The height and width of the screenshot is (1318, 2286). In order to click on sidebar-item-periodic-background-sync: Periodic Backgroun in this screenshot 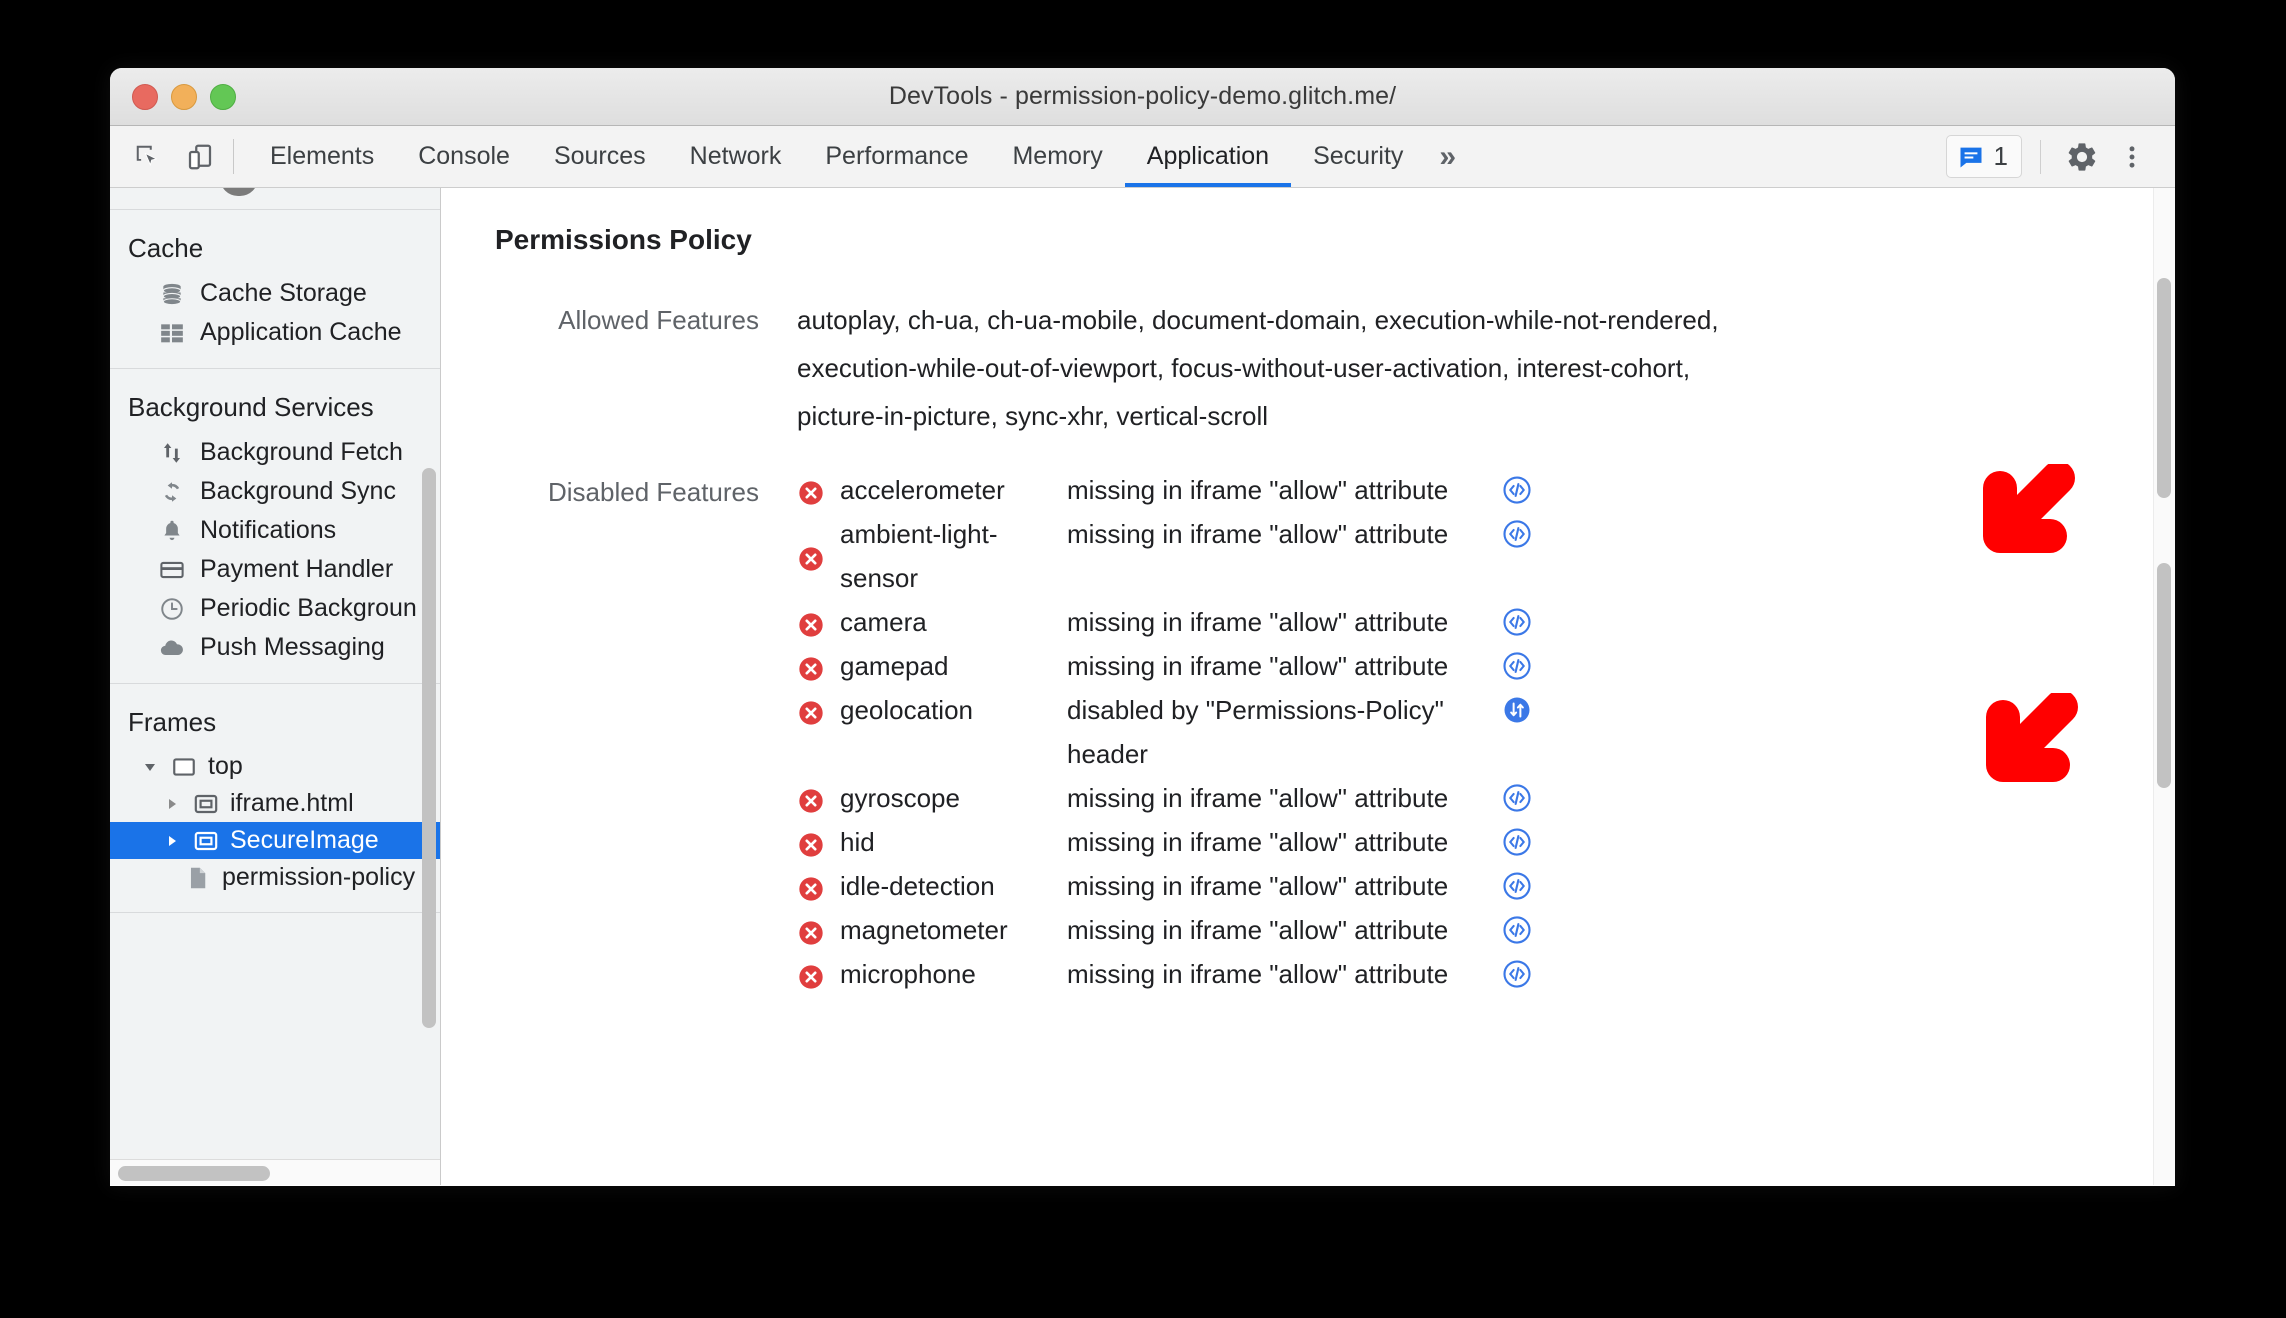, I will do `click(275, 608)`.